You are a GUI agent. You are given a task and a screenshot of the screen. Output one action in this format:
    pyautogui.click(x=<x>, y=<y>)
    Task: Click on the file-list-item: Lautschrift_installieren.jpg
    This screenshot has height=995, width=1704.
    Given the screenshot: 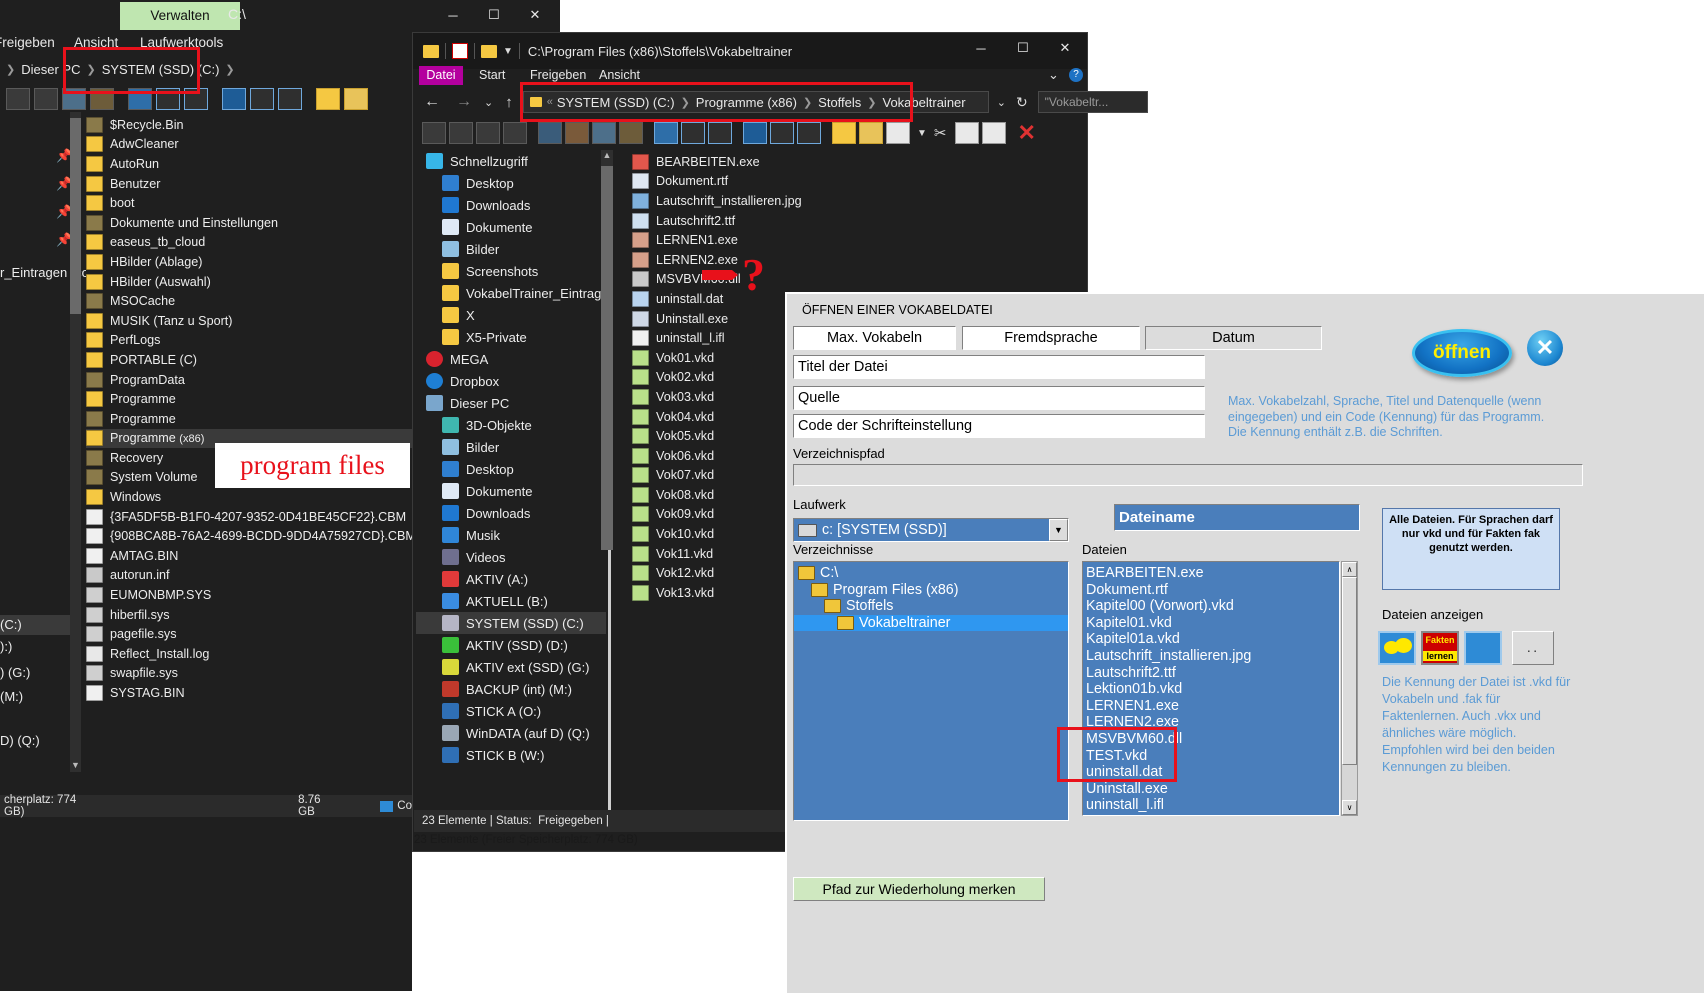 What is the action you would take?
    pyautogui.click(x=782, y=201)
    